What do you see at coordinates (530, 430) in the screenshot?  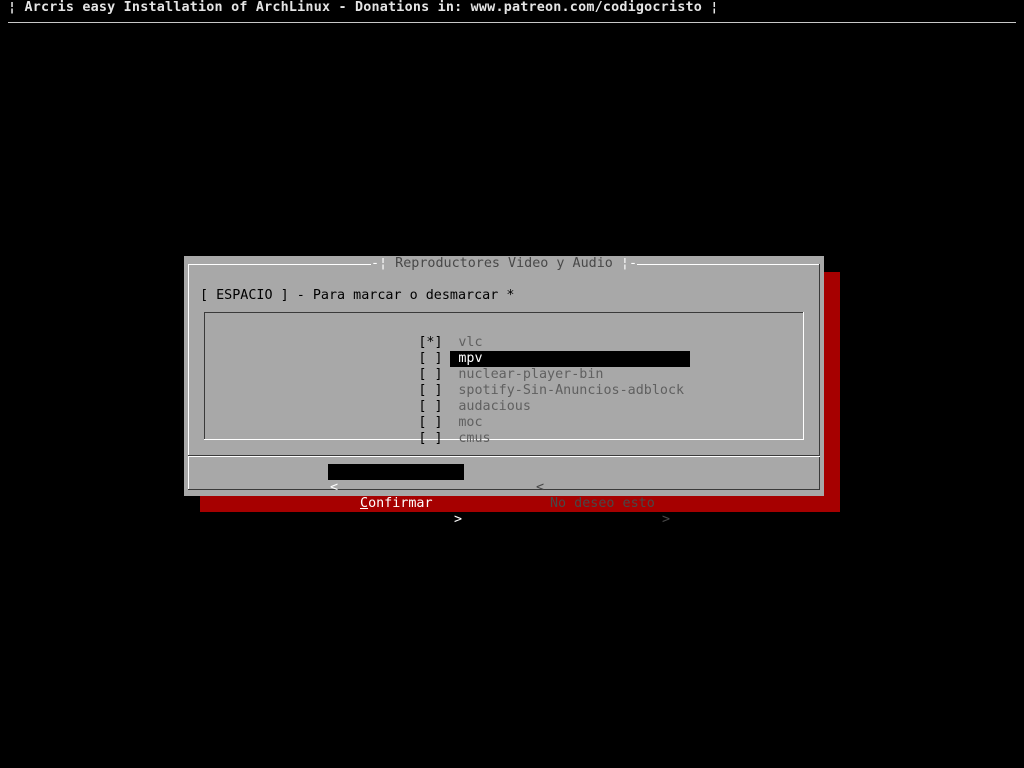 I see `checklist-item: [ ] cmus` at bounding box center [530, 430].